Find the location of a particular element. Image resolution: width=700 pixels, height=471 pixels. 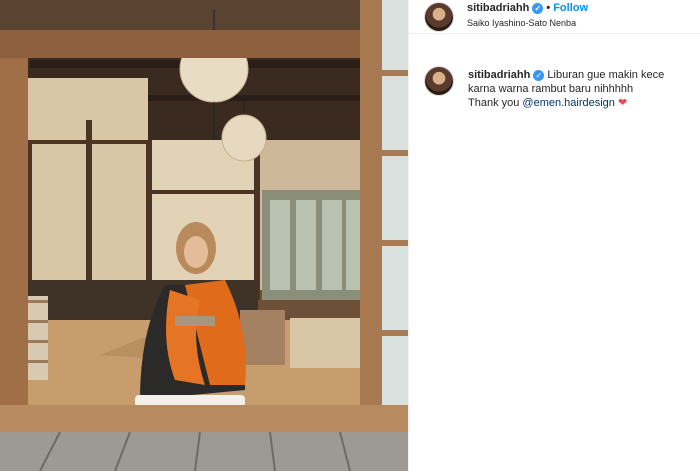

username-link: sitibadriahh is located at coordinates (498, 8).